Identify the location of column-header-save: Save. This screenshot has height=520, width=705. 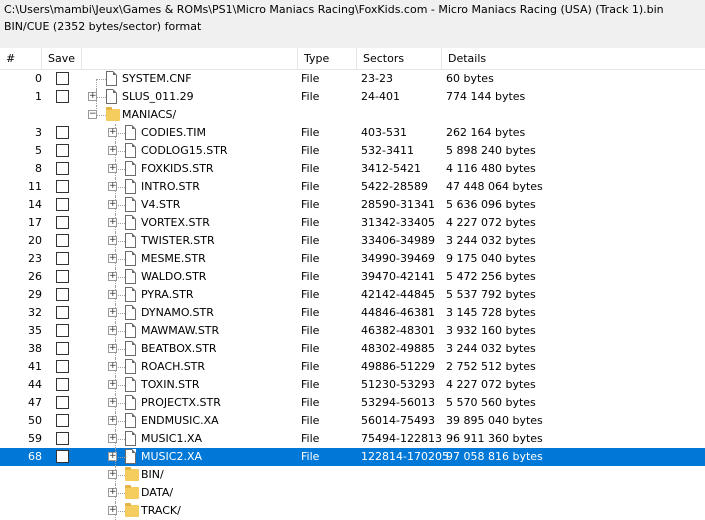
(62, 58).